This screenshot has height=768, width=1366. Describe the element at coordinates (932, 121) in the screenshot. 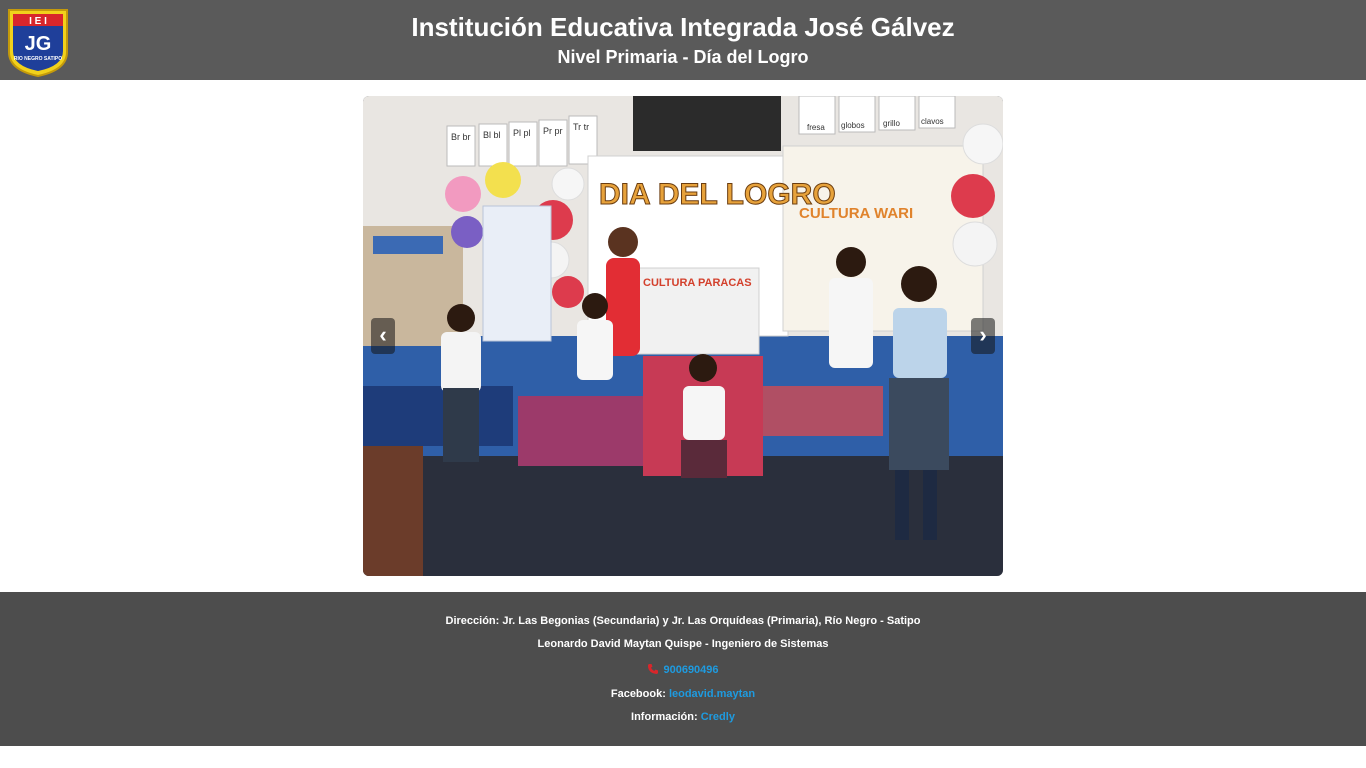

I see `svg-text: clavos` at that location.